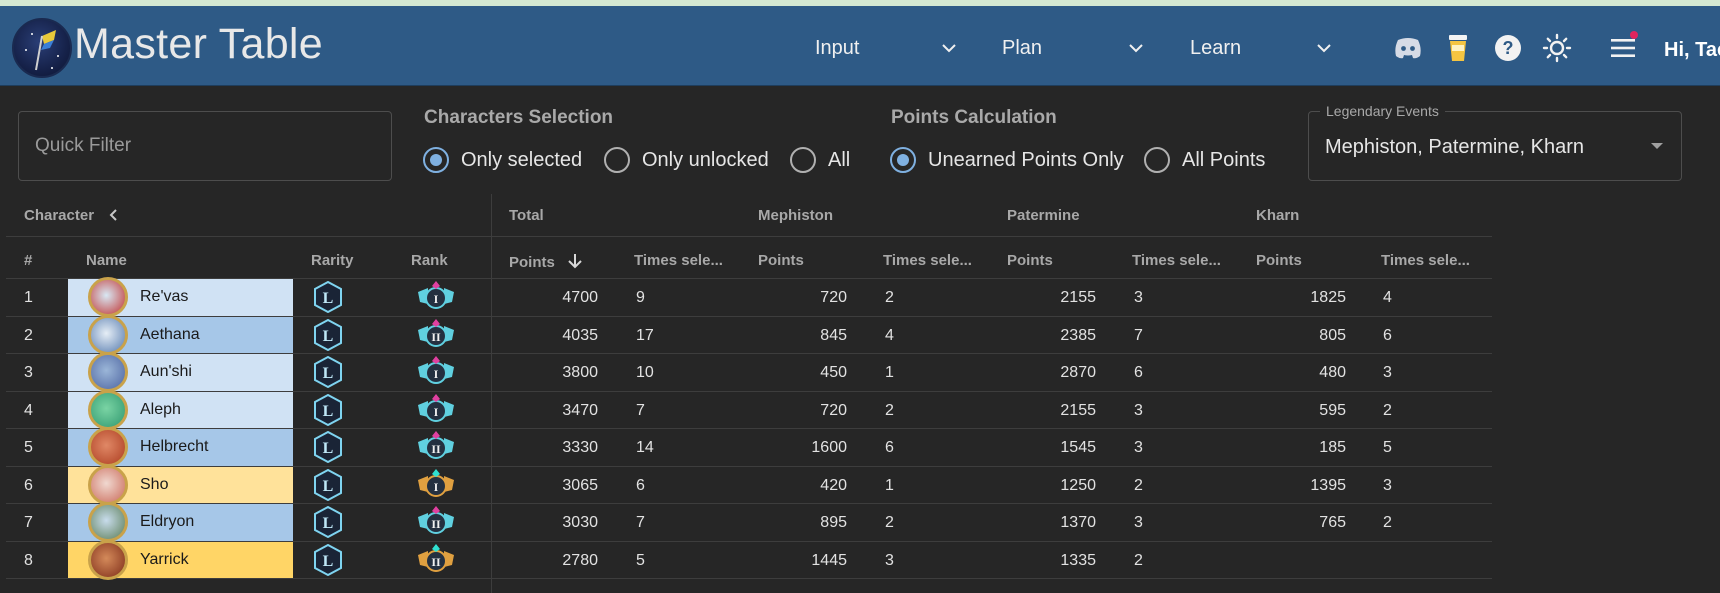  What do you see at coordinates (749, 484) in the screenshot?
I see `table-row: 6 Sho L I 3065 6 420 1 1250 2 1395 3` at bounding box center [749, 484].